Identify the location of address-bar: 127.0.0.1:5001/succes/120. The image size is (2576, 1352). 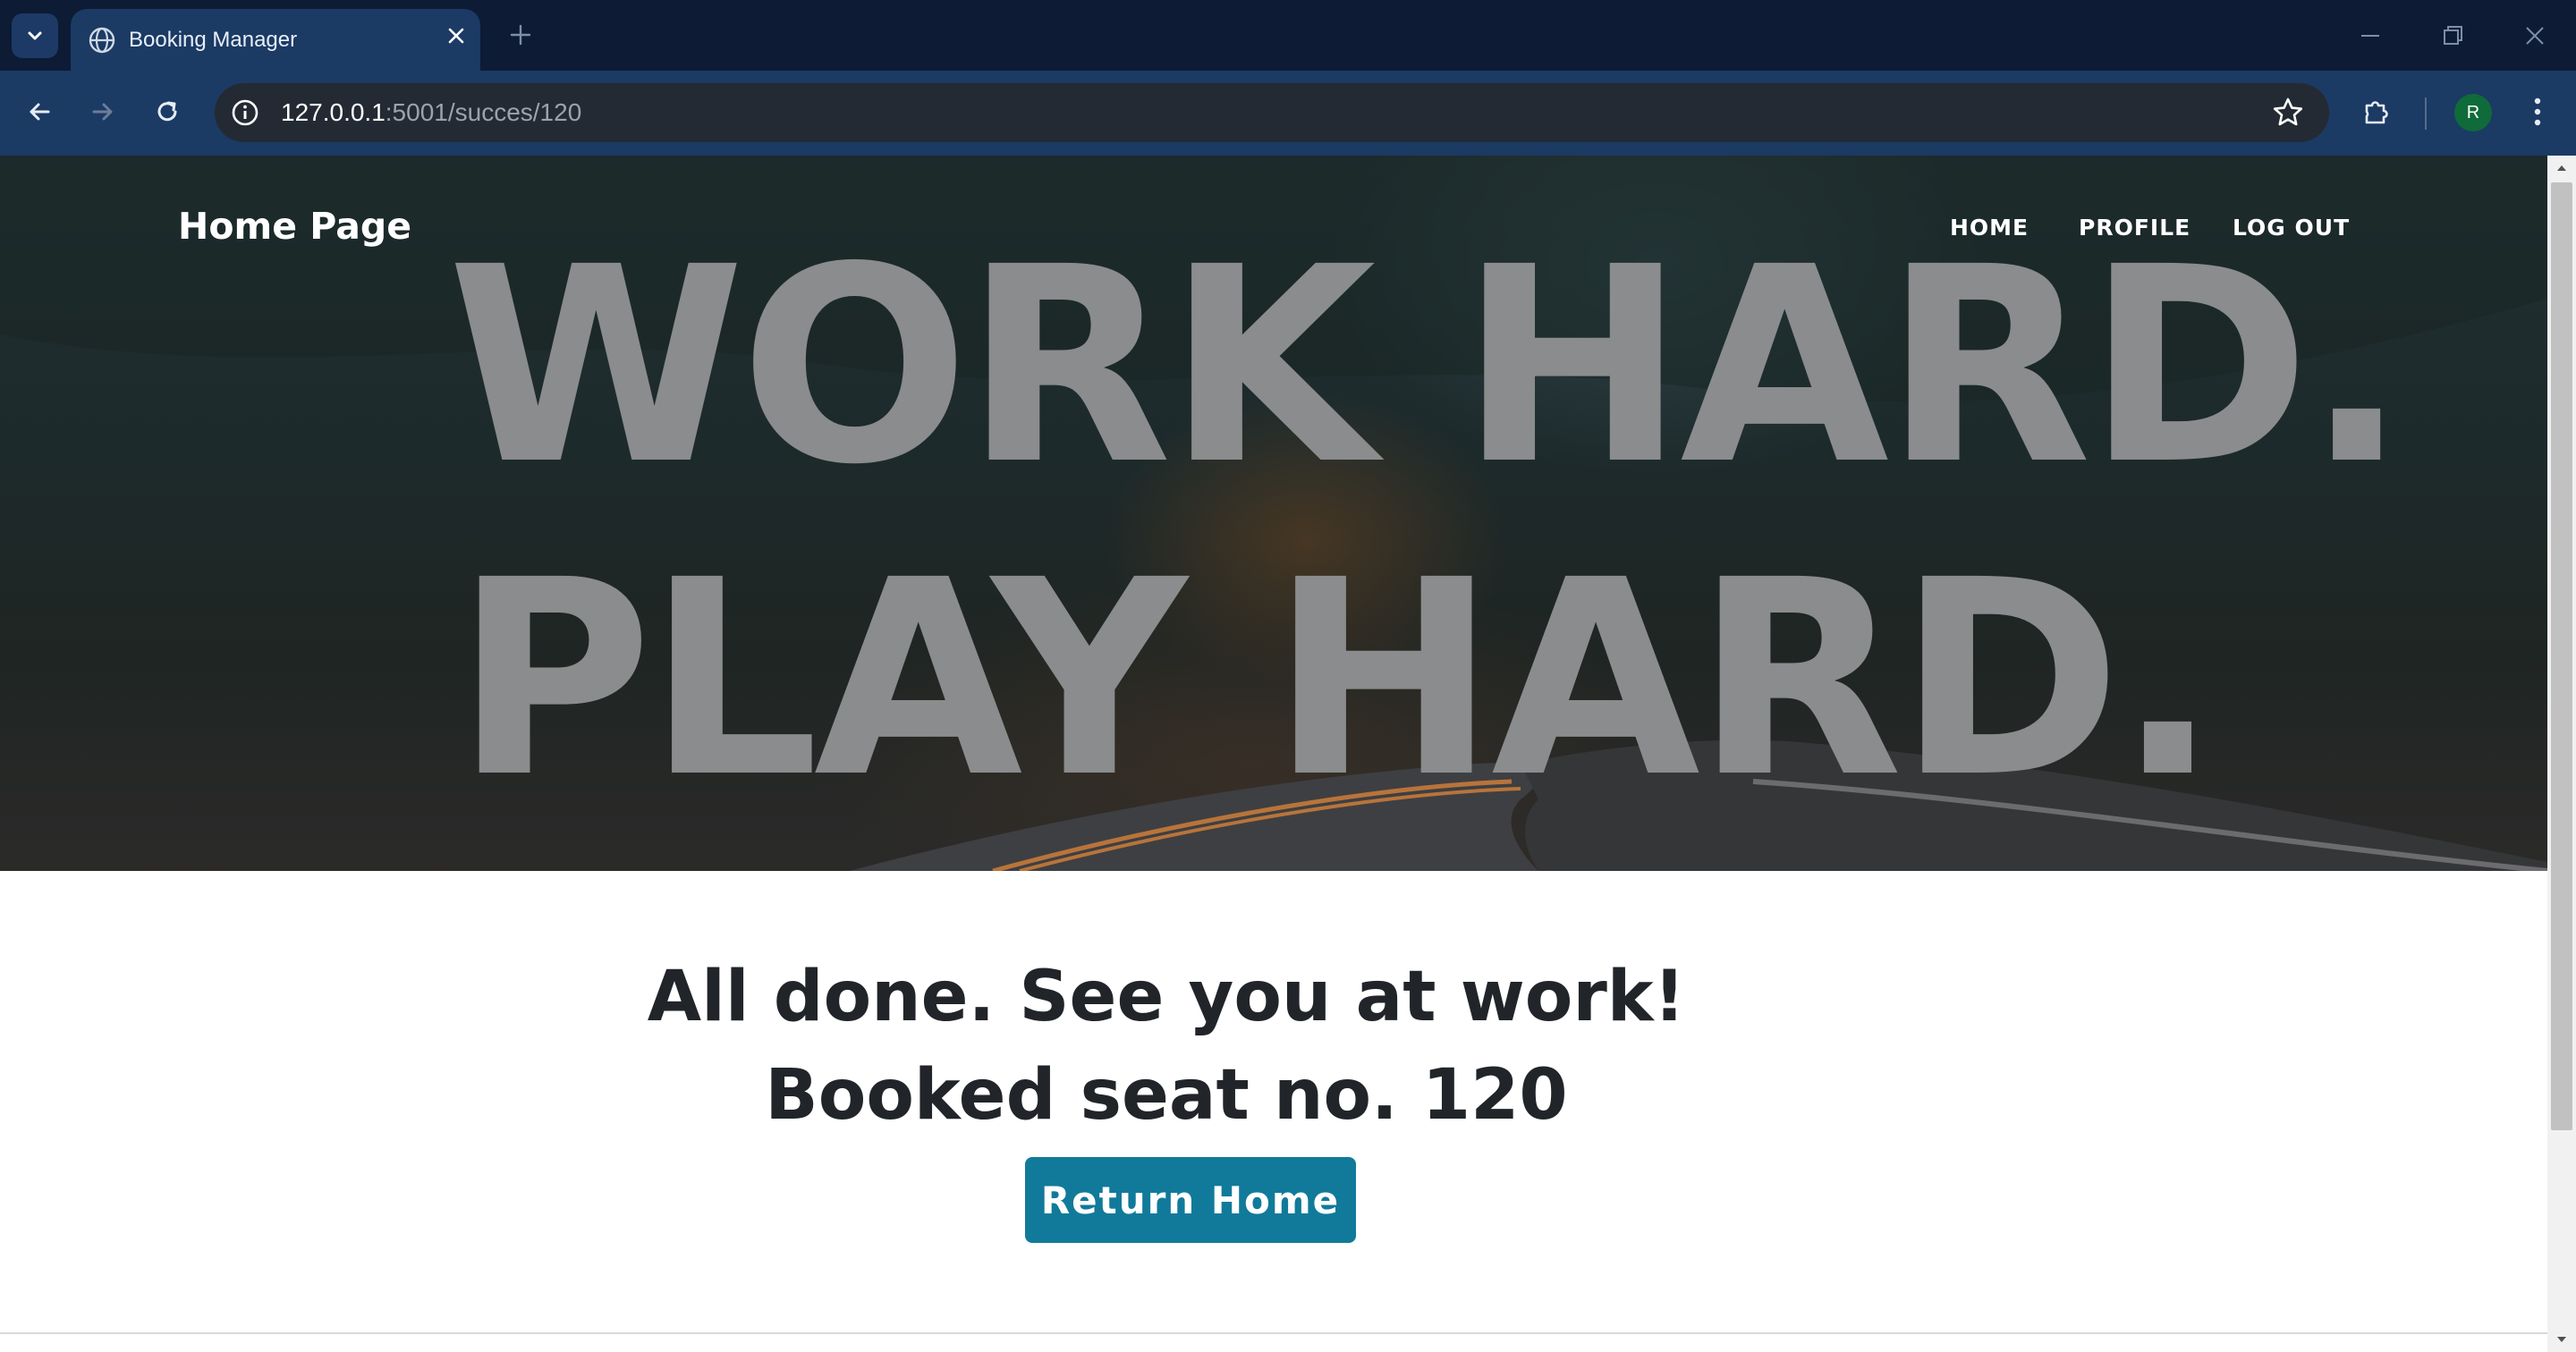
(1272, 112).